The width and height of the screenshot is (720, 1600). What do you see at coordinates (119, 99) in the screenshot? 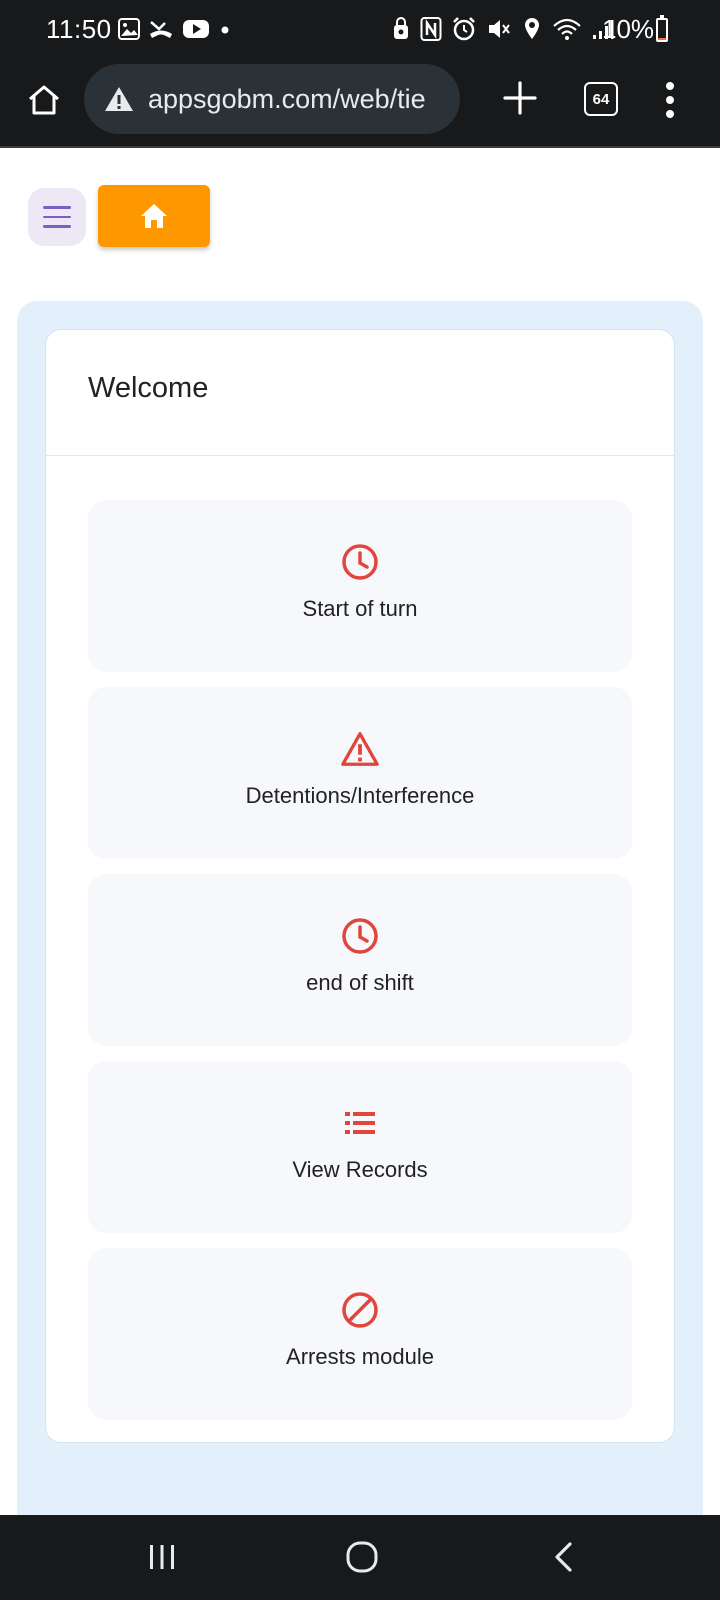
I see `warning-icon` at bounding box center [119, 99].